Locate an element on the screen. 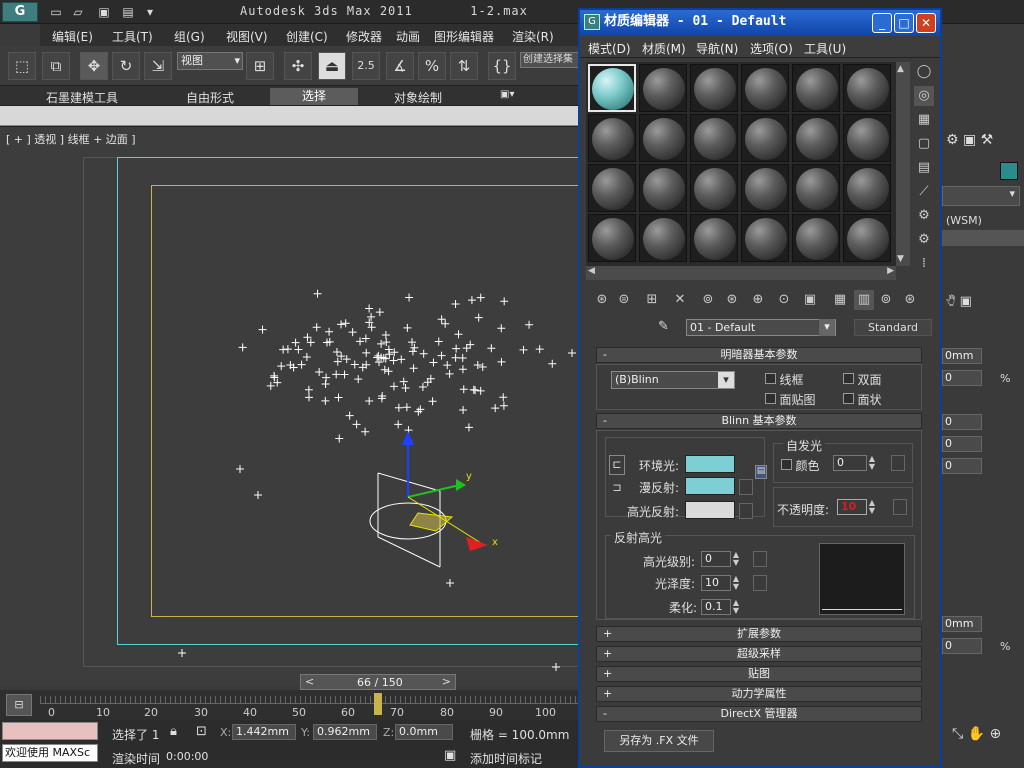 Image resolution: width=1024 pixels, height=768 pixels. specular-color-swatch is located at coordinates (710, 510).